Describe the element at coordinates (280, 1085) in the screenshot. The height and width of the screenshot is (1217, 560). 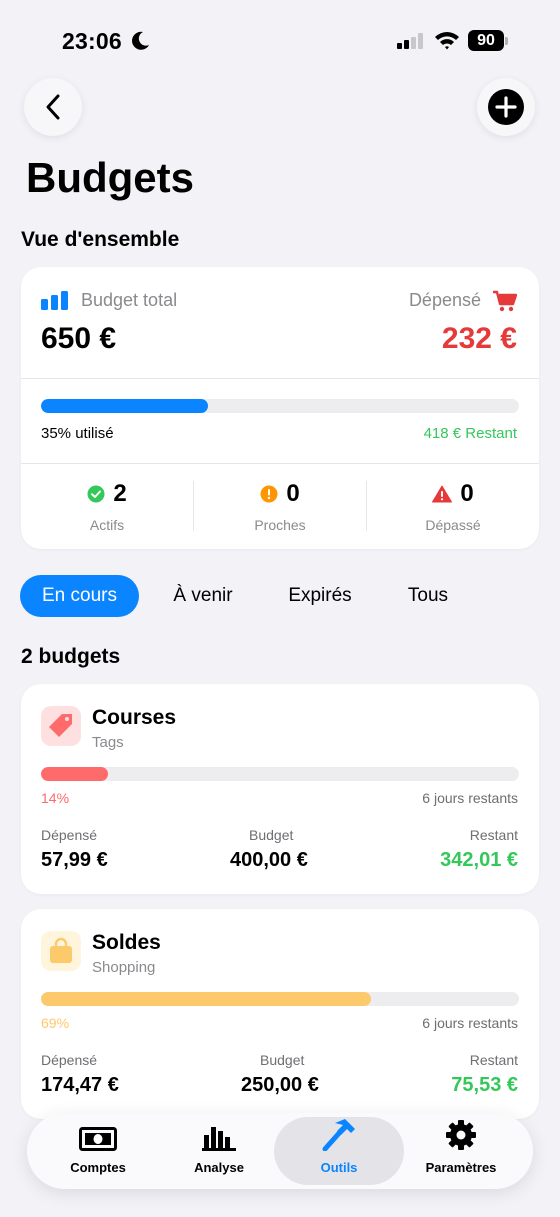
I see `budget-value: 250,00 €` at that location.